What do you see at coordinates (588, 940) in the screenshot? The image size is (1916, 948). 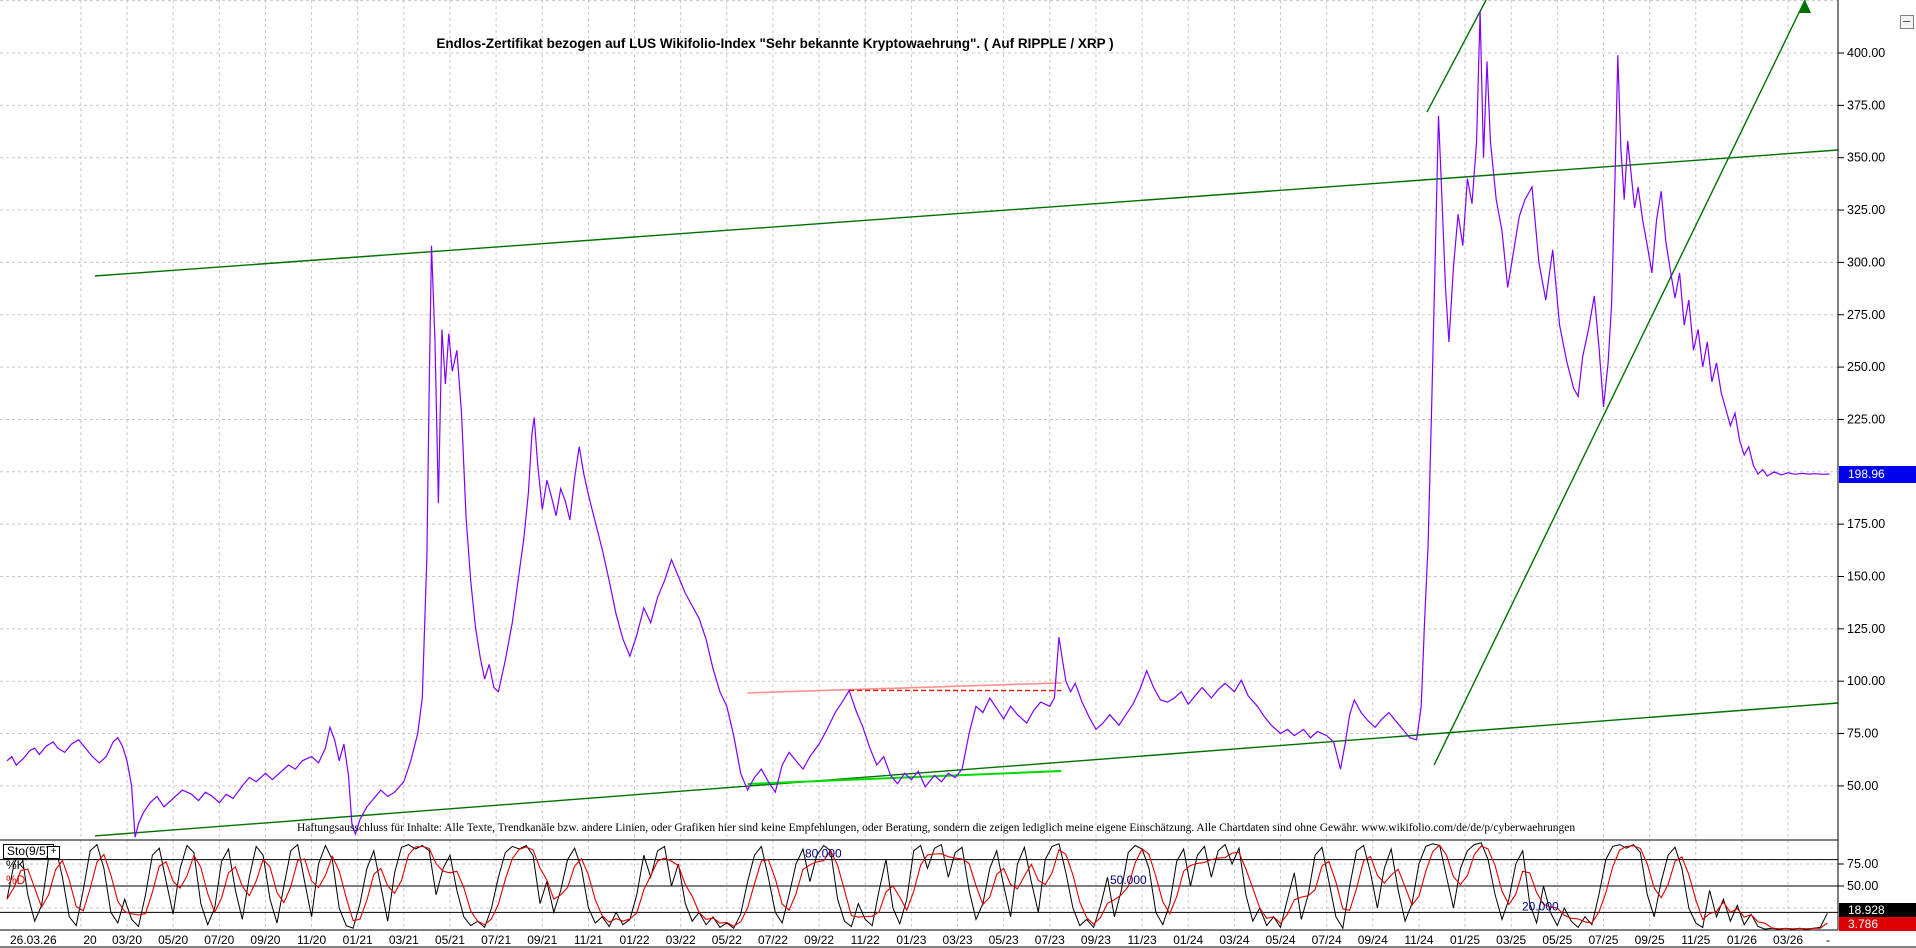 I see `x-axis-label: 11/21` at bounding box center [588, 940].